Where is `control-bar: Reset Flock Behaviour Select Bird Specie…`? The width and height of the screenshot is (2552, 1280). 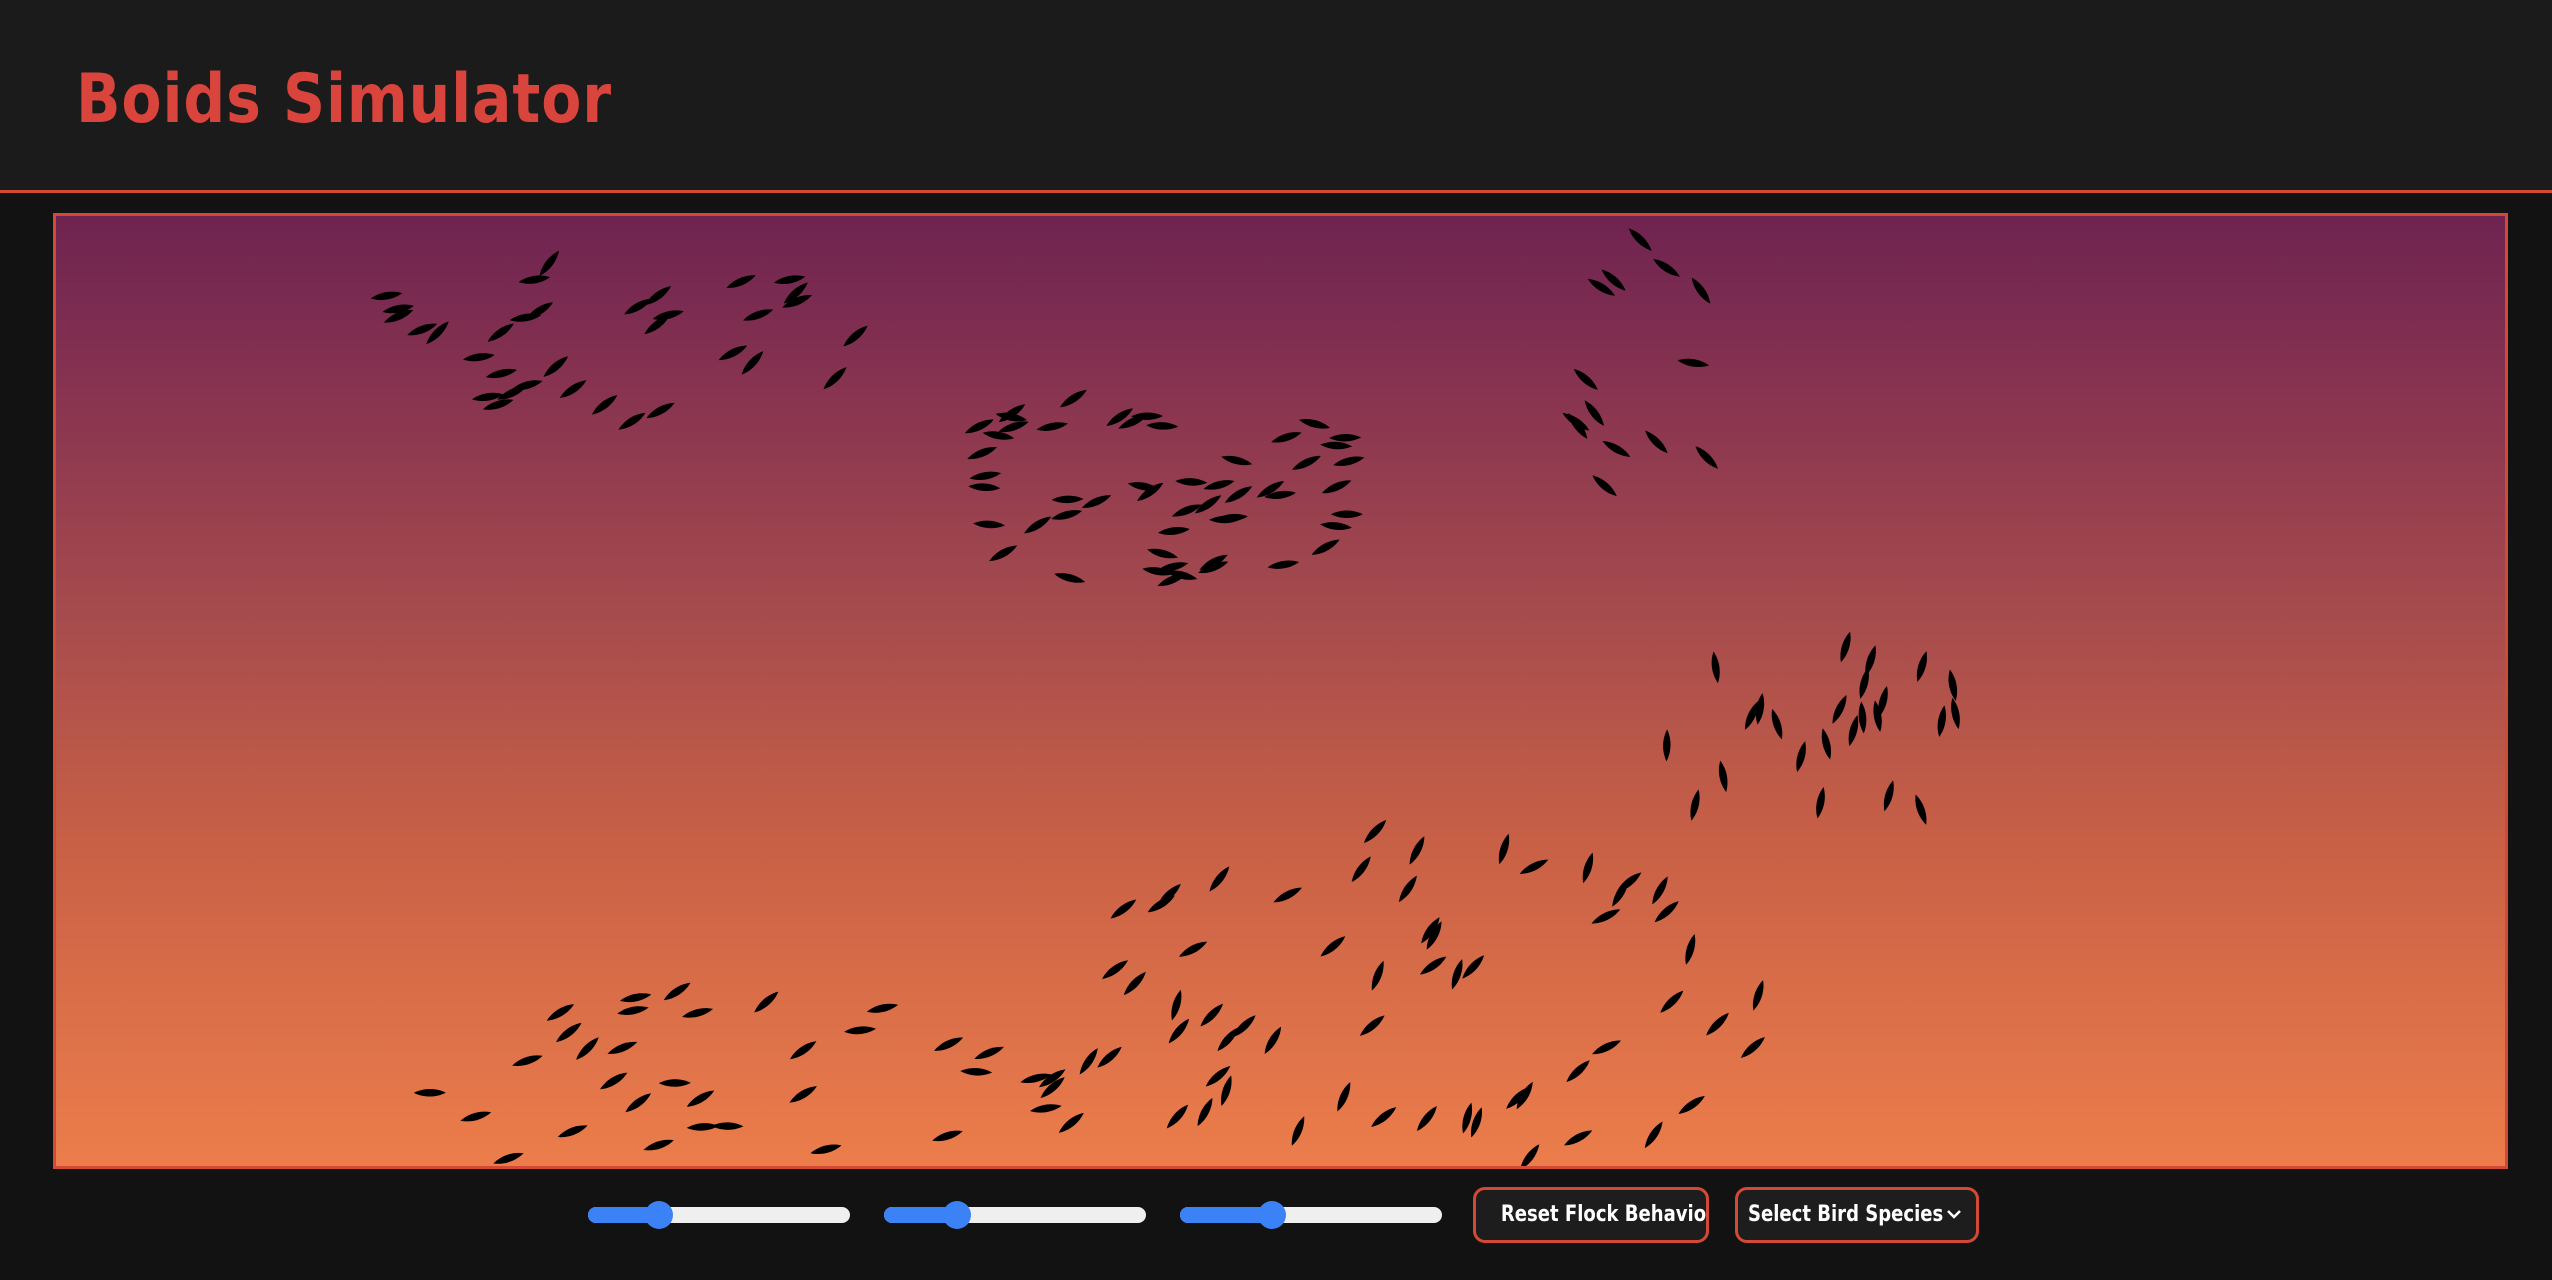
control-bar: Reset Flock Behaviour Select Bird Specie… is located at coordinates (1276, 1217).